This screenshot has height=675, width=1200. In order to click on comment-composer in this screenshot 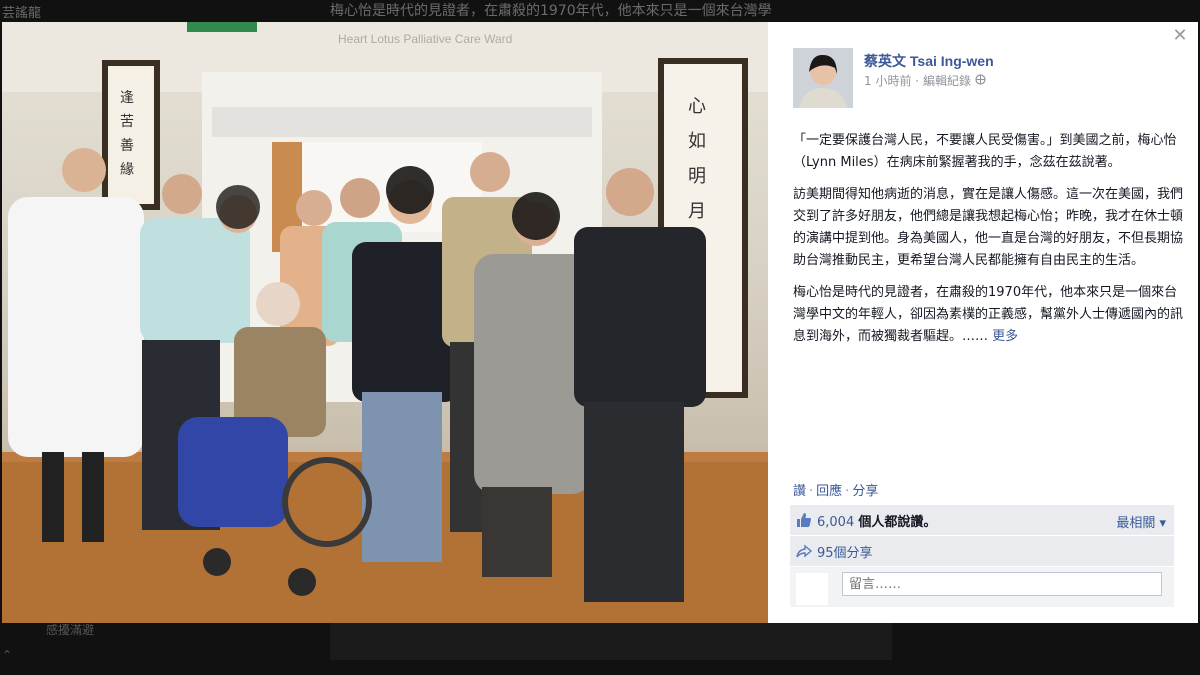, I will do `click(982, 587)`.